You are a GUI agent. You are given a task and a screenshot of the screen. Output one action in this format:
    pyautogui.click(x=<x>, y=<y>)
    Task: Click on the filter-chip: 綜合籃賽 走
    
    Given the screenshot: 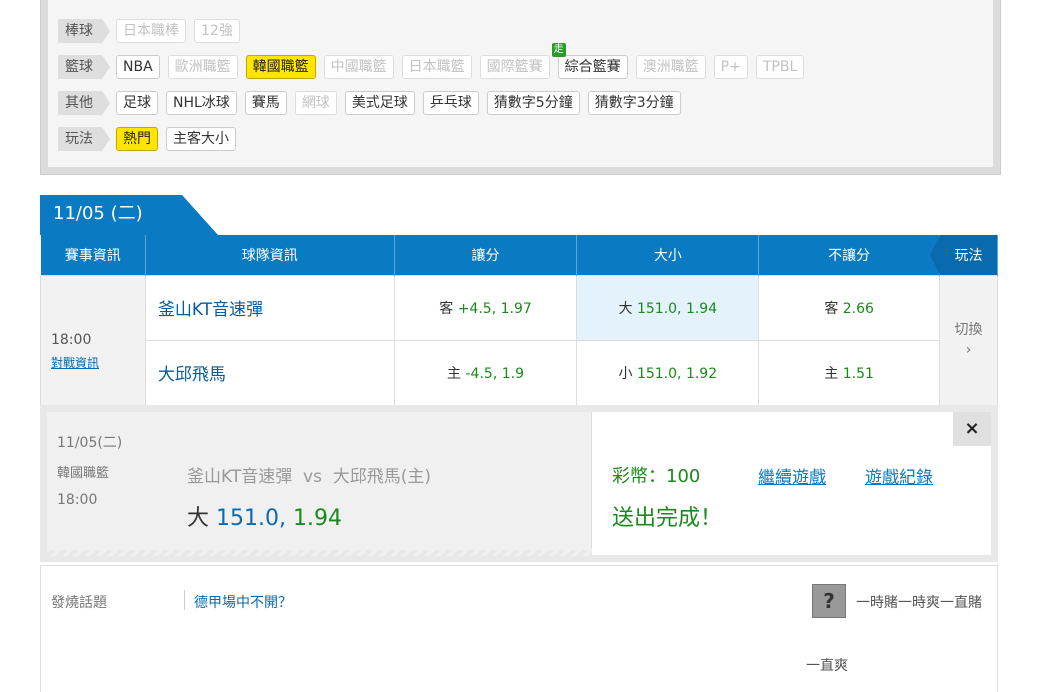 What is the action you would take?
    pyautogui.click(x=589, y=61)
    